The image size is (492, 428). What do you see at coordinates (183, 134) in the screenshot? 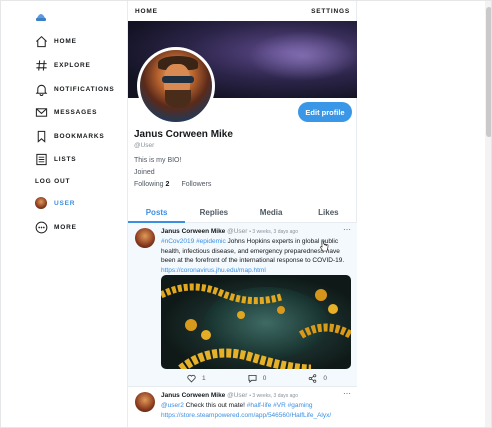
I see `profile-name: Janus Corween Mike` at bounding box center [183, 134].